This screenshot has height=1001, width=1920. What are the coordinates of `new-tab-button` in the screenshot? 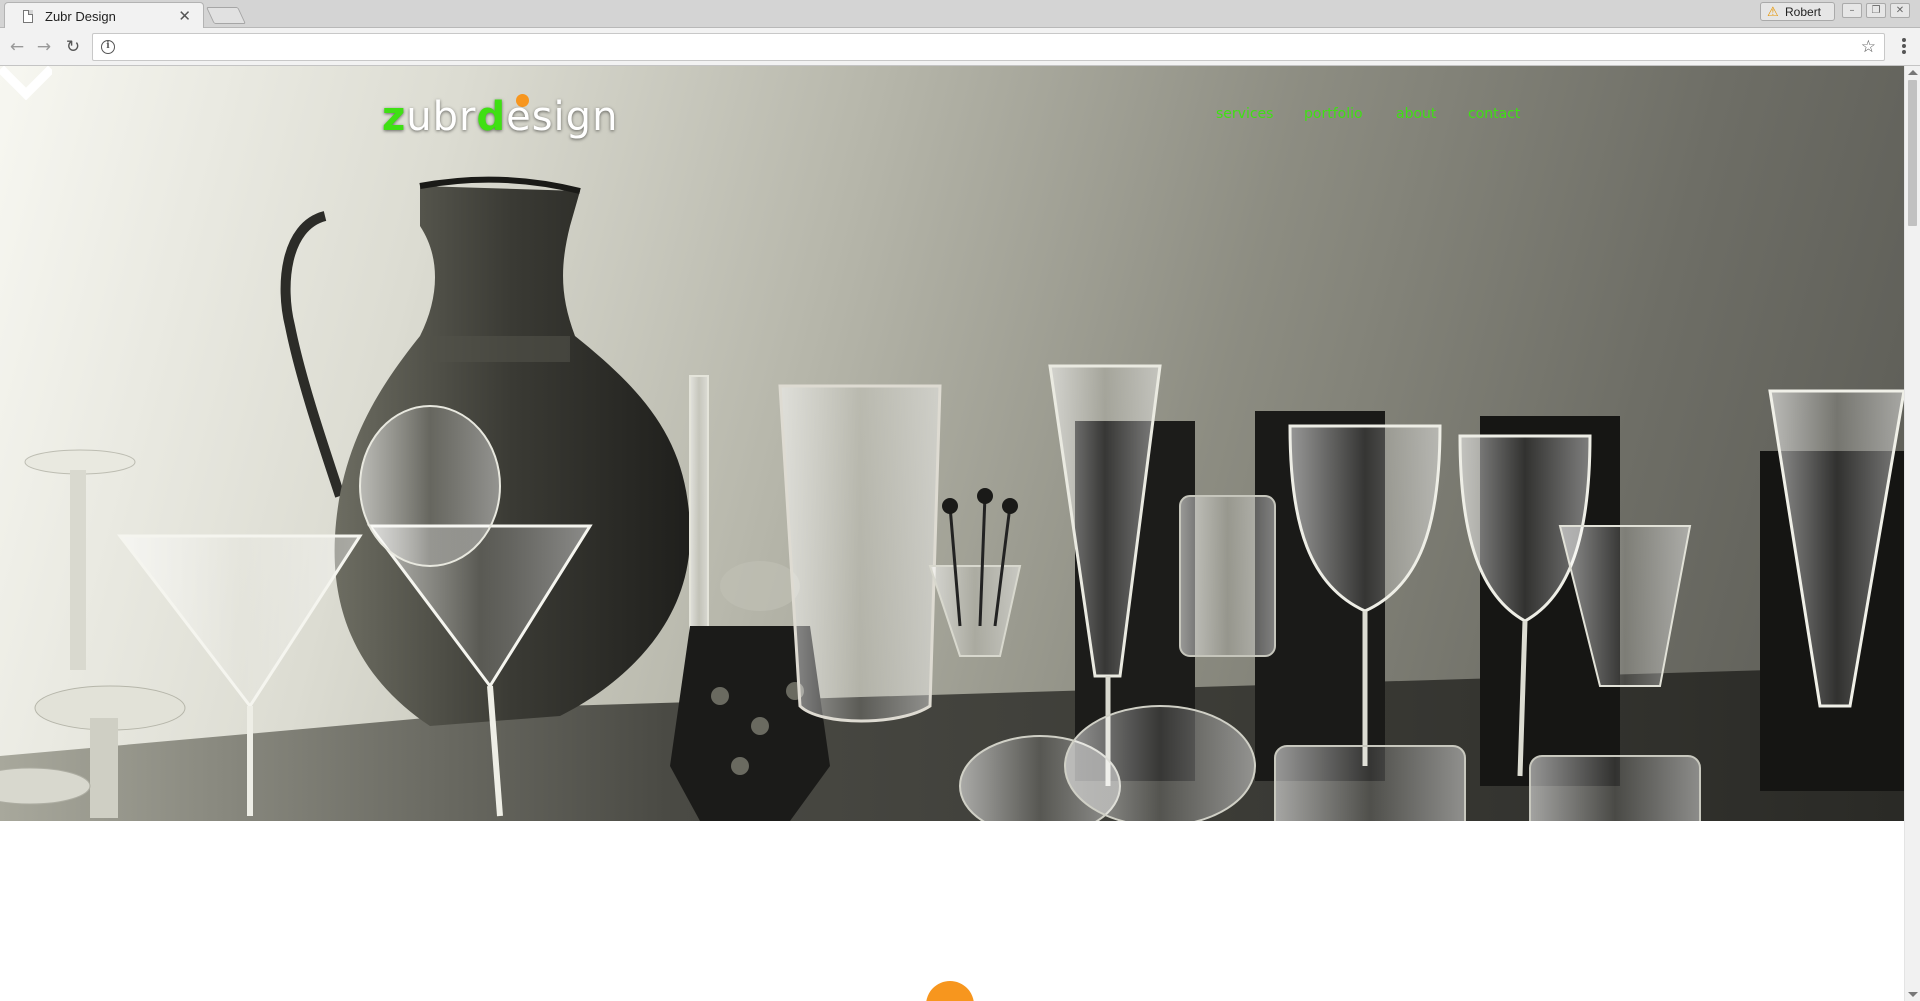 It's located at (226, 15).